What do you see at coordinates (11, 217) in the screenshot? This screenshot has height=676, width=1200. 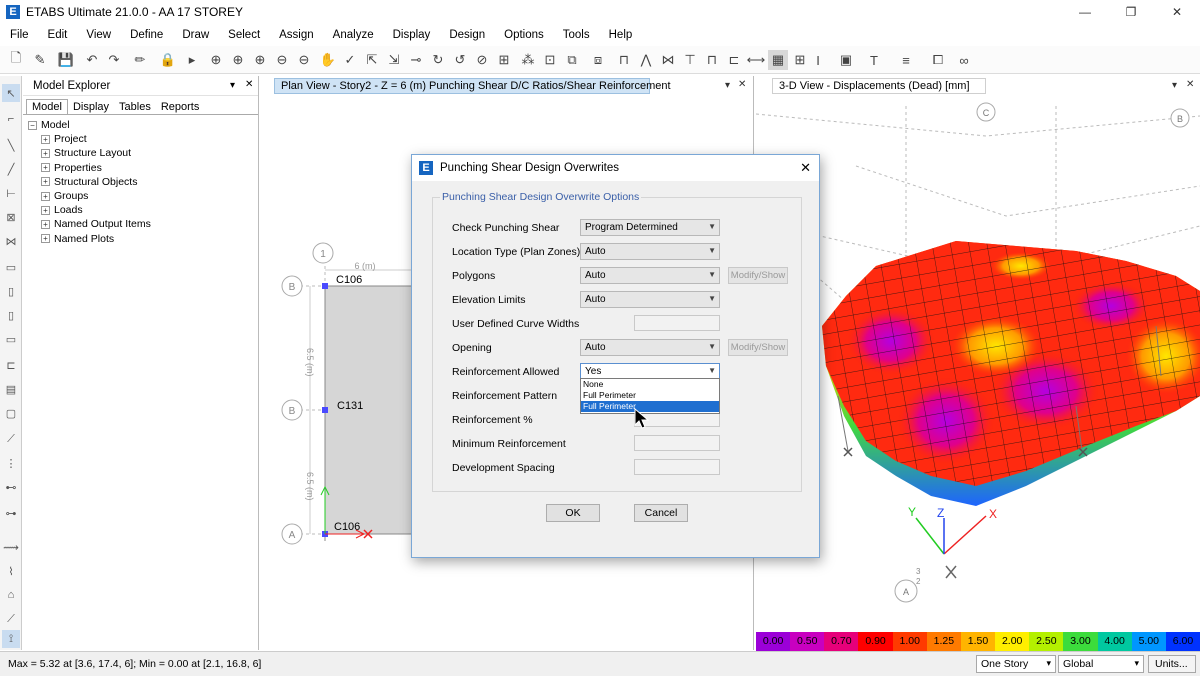 I see `draw-brace-icon: ⊠` at bounding box center [11, 217].